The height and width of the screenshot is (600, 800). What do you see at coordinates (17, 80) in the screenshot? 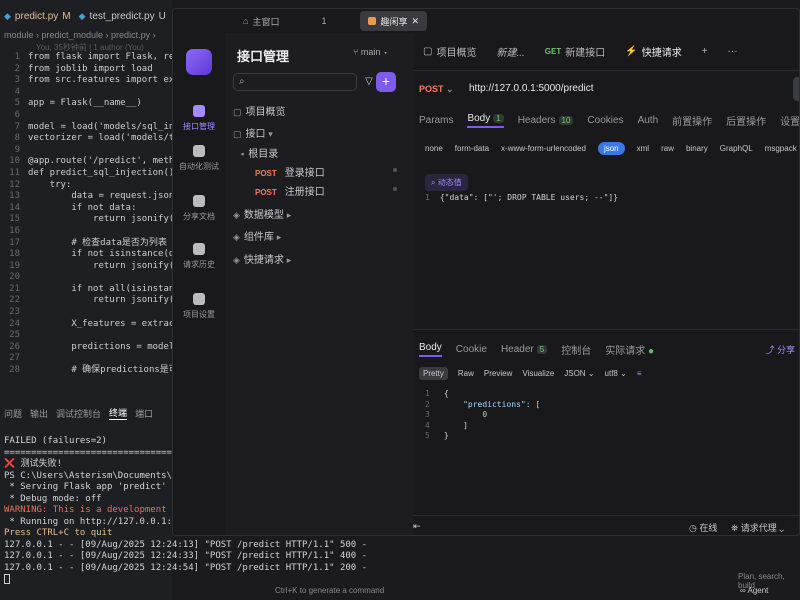
I see `line-number: 3` at bounding box center [17, 80].